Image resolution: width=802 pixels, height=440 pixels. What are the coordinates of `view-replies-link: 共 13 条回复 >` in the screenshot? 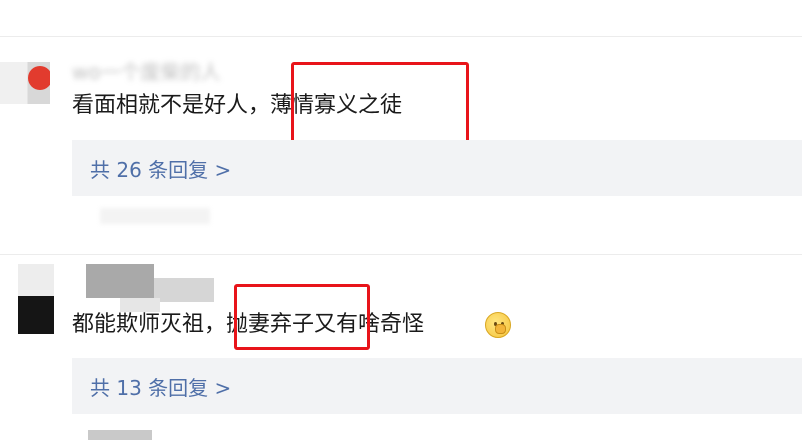 It's located at (160, 386).